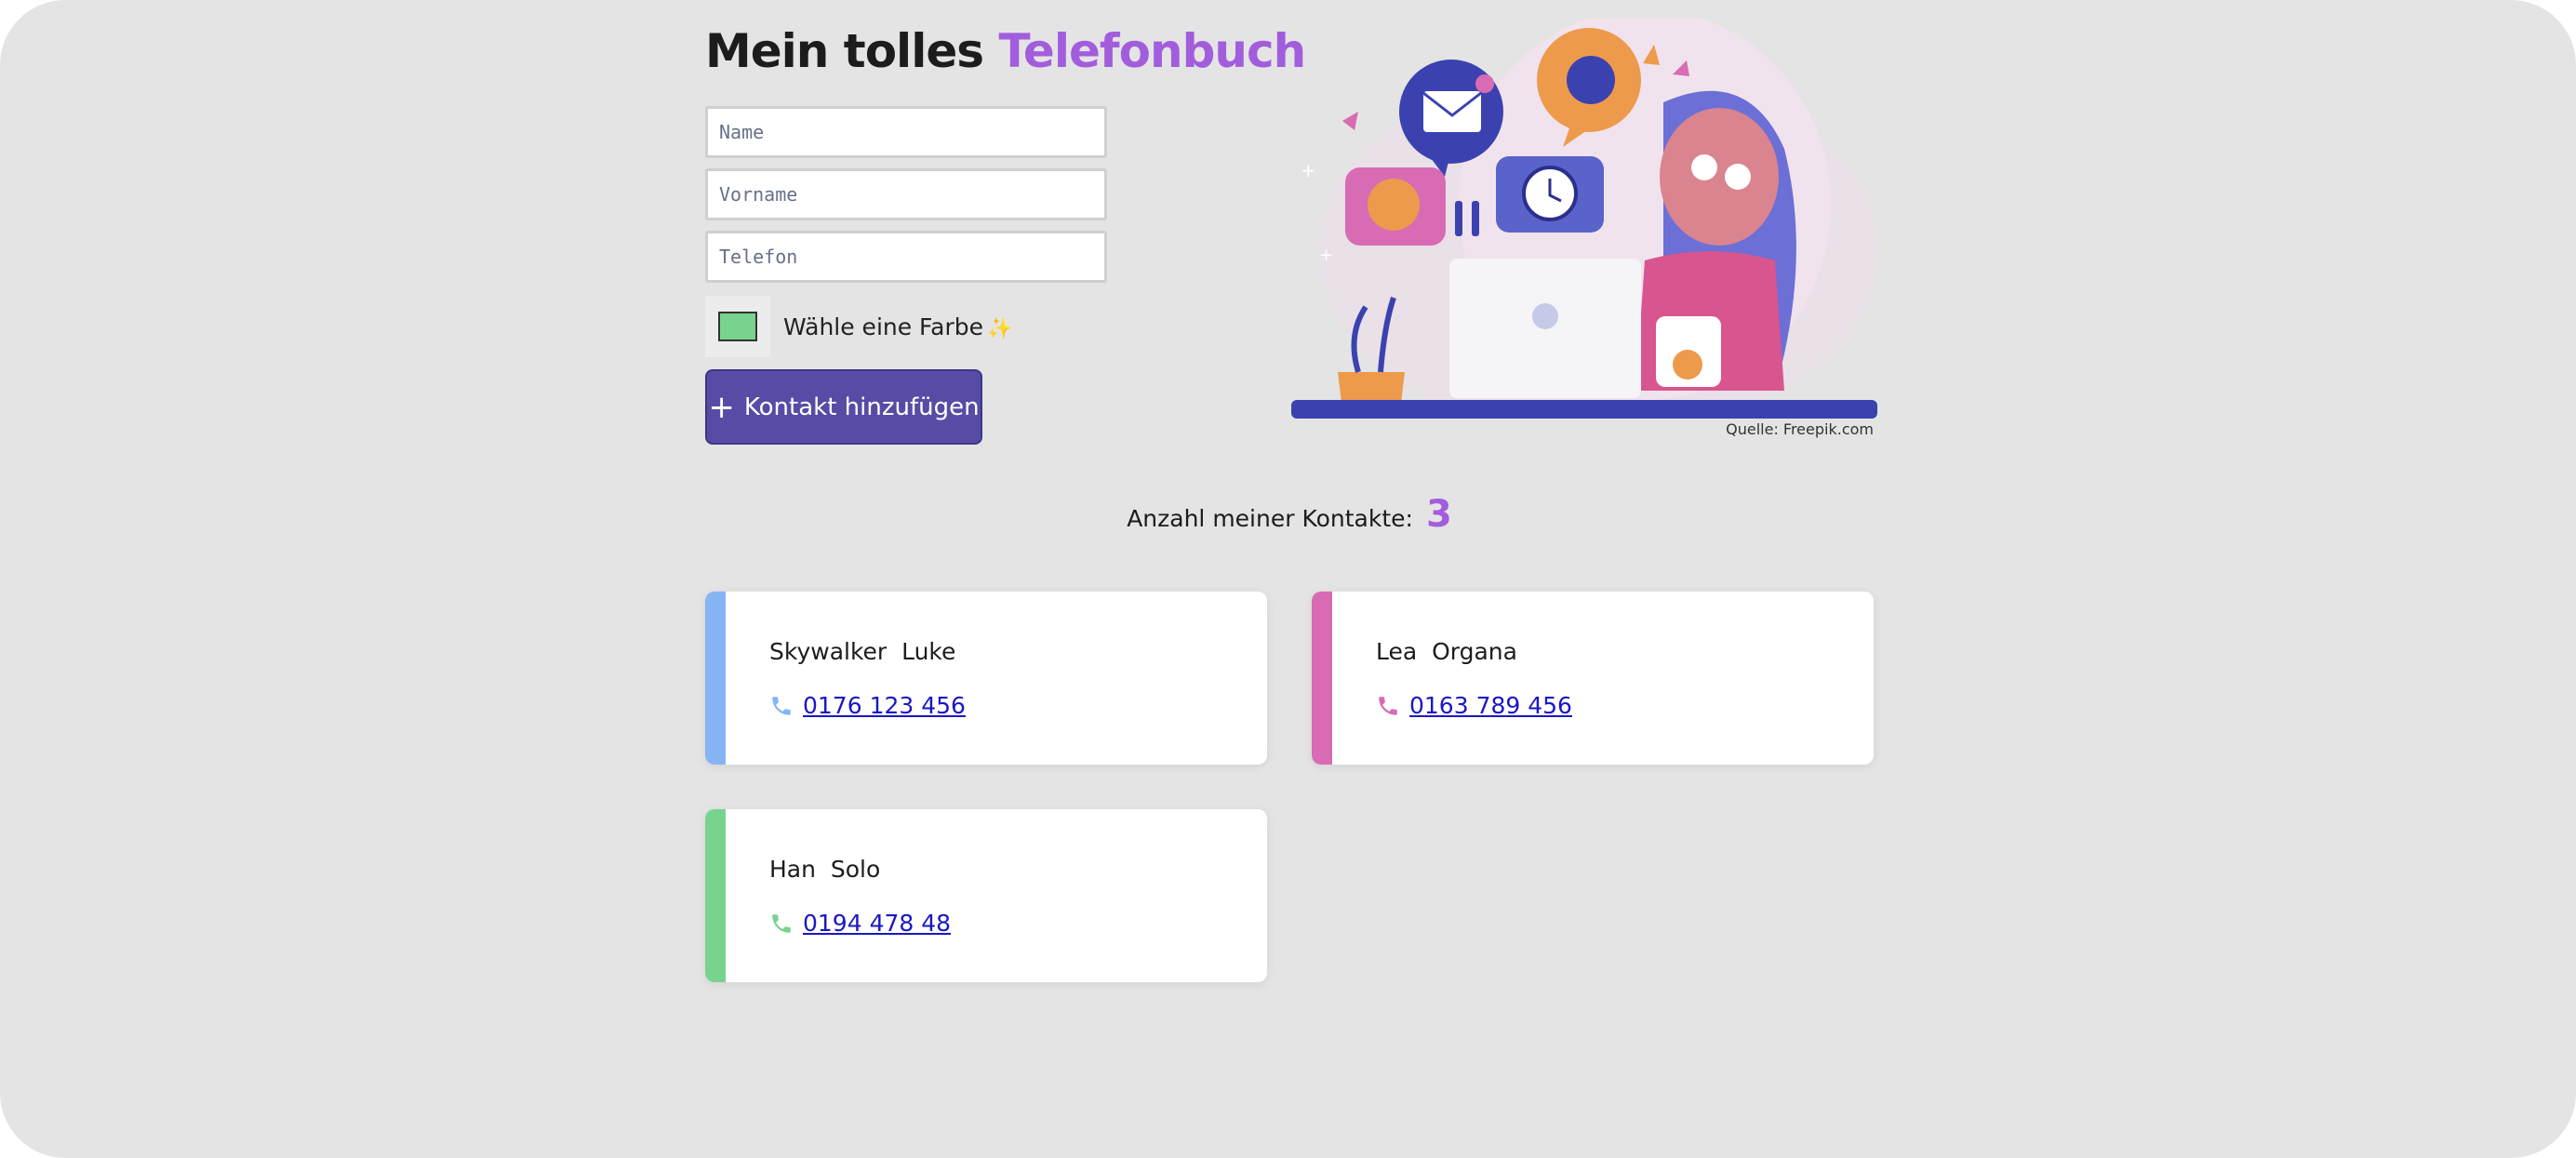 This screenshot has height=1158, width=2576. What do you see at coordinates (906, 257) in the screenshot?
I see `telefon-field` at bounding box center [906, 257].